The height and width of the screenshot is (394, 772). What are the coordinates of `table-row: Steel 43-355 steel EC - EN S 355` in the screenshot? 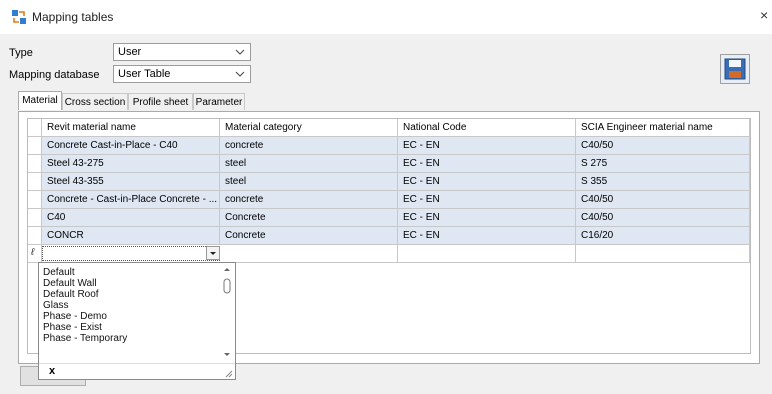 It's located at (389, 182).